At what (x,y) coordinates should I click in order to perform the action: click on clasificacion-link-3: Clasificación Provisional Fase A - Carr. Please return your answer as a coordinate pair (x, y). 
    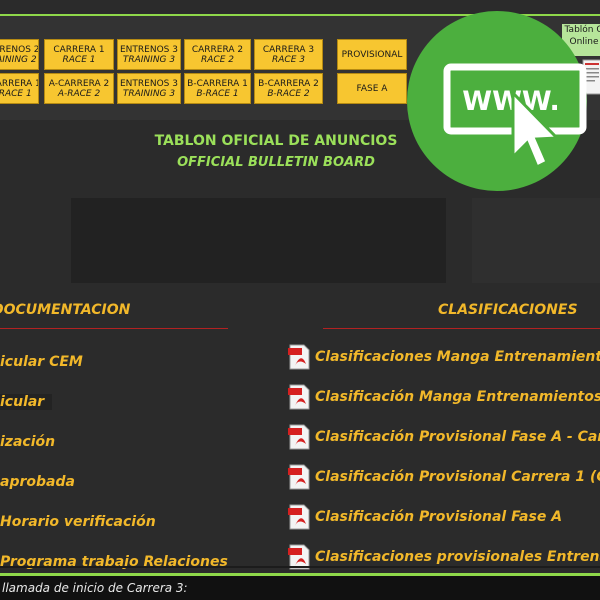
    Looking at the image, I should click on (443, 437).